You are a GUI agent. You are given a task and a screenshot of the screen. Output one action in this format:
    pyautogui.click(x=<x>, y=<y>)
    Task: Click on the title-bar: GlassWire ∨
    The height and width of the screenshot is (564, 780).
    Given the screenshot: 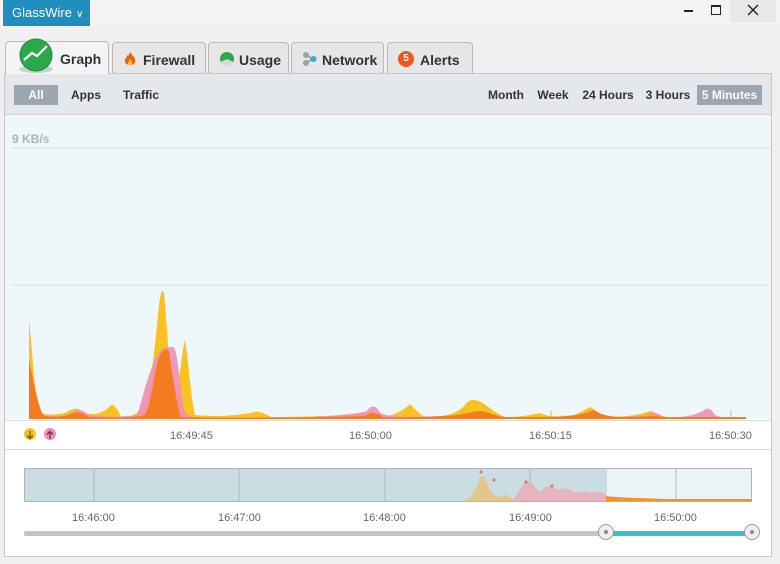 What is the action you would take?
    pyautogui.click(x=390, y=13)
    